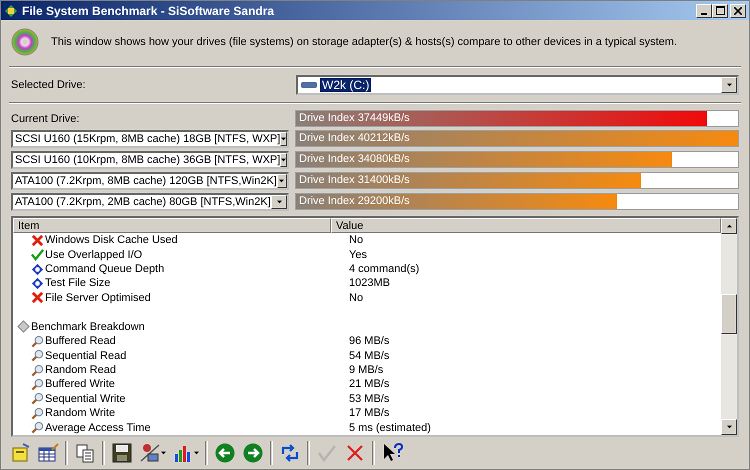 This screenshot has height=470, width=750. I want to click on column-header: Item, so click(172, 225).